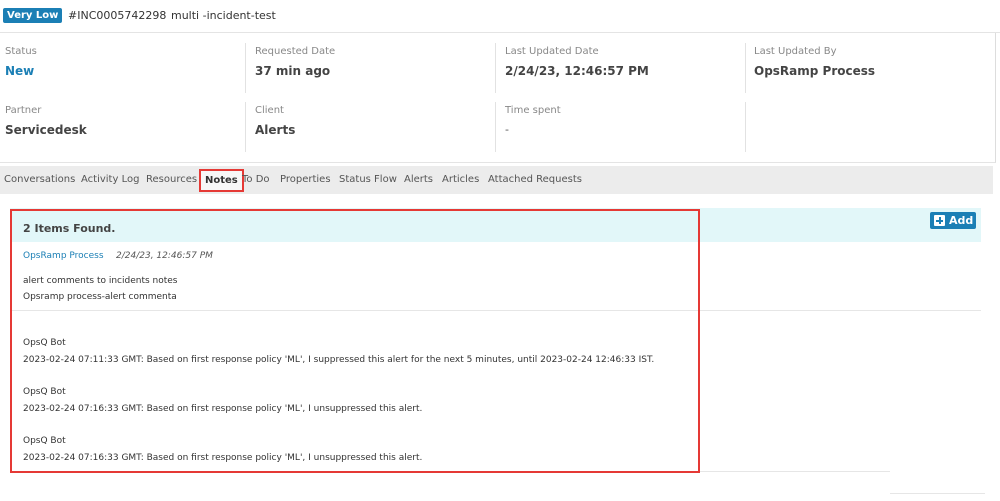 The height and width of the screenshot is (501, 1000). What do you see at coordinates (372, 62) in the screenshot?
I see `requested-date-field: Requested Date 37 min ago` at bounding box center [372, 62].